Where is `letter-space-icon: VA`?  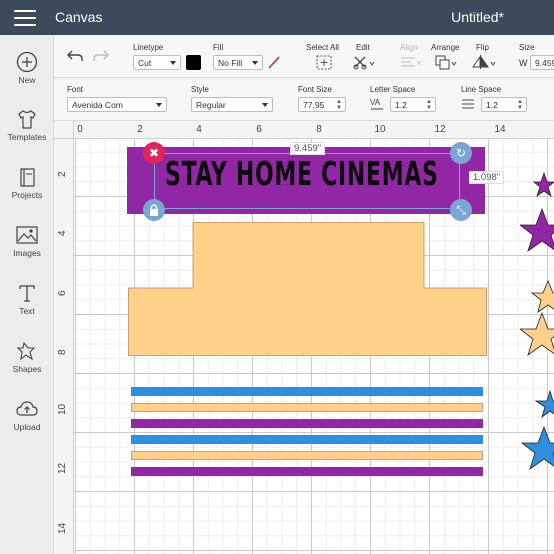
letter-space-icon: VA is located at coordinates (376, 104).